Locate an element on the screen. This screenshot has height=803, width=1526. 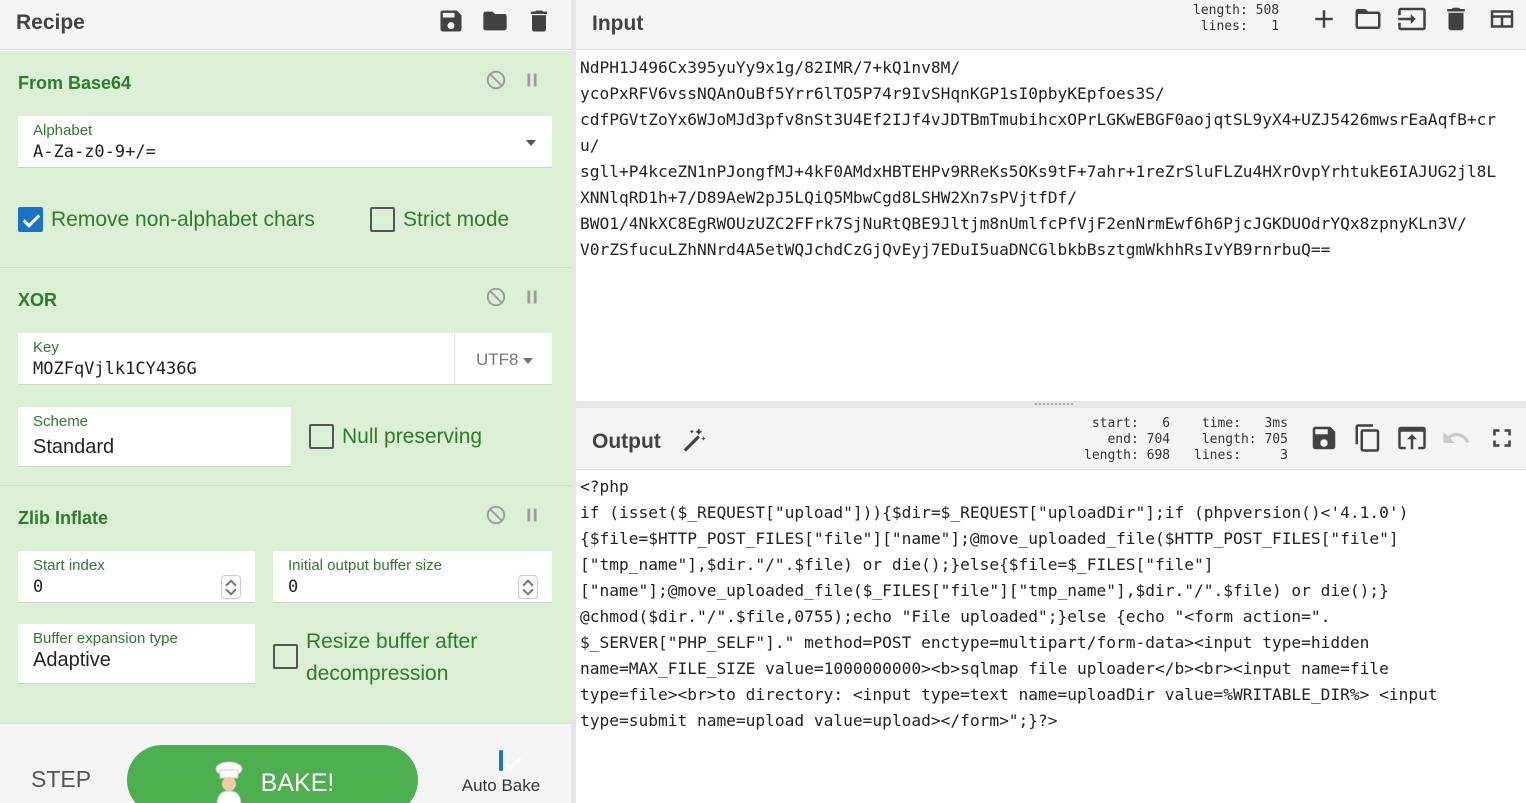
resize-buffer-checkbox: Resize buffer after decompression is located at coordinates (375, 658).